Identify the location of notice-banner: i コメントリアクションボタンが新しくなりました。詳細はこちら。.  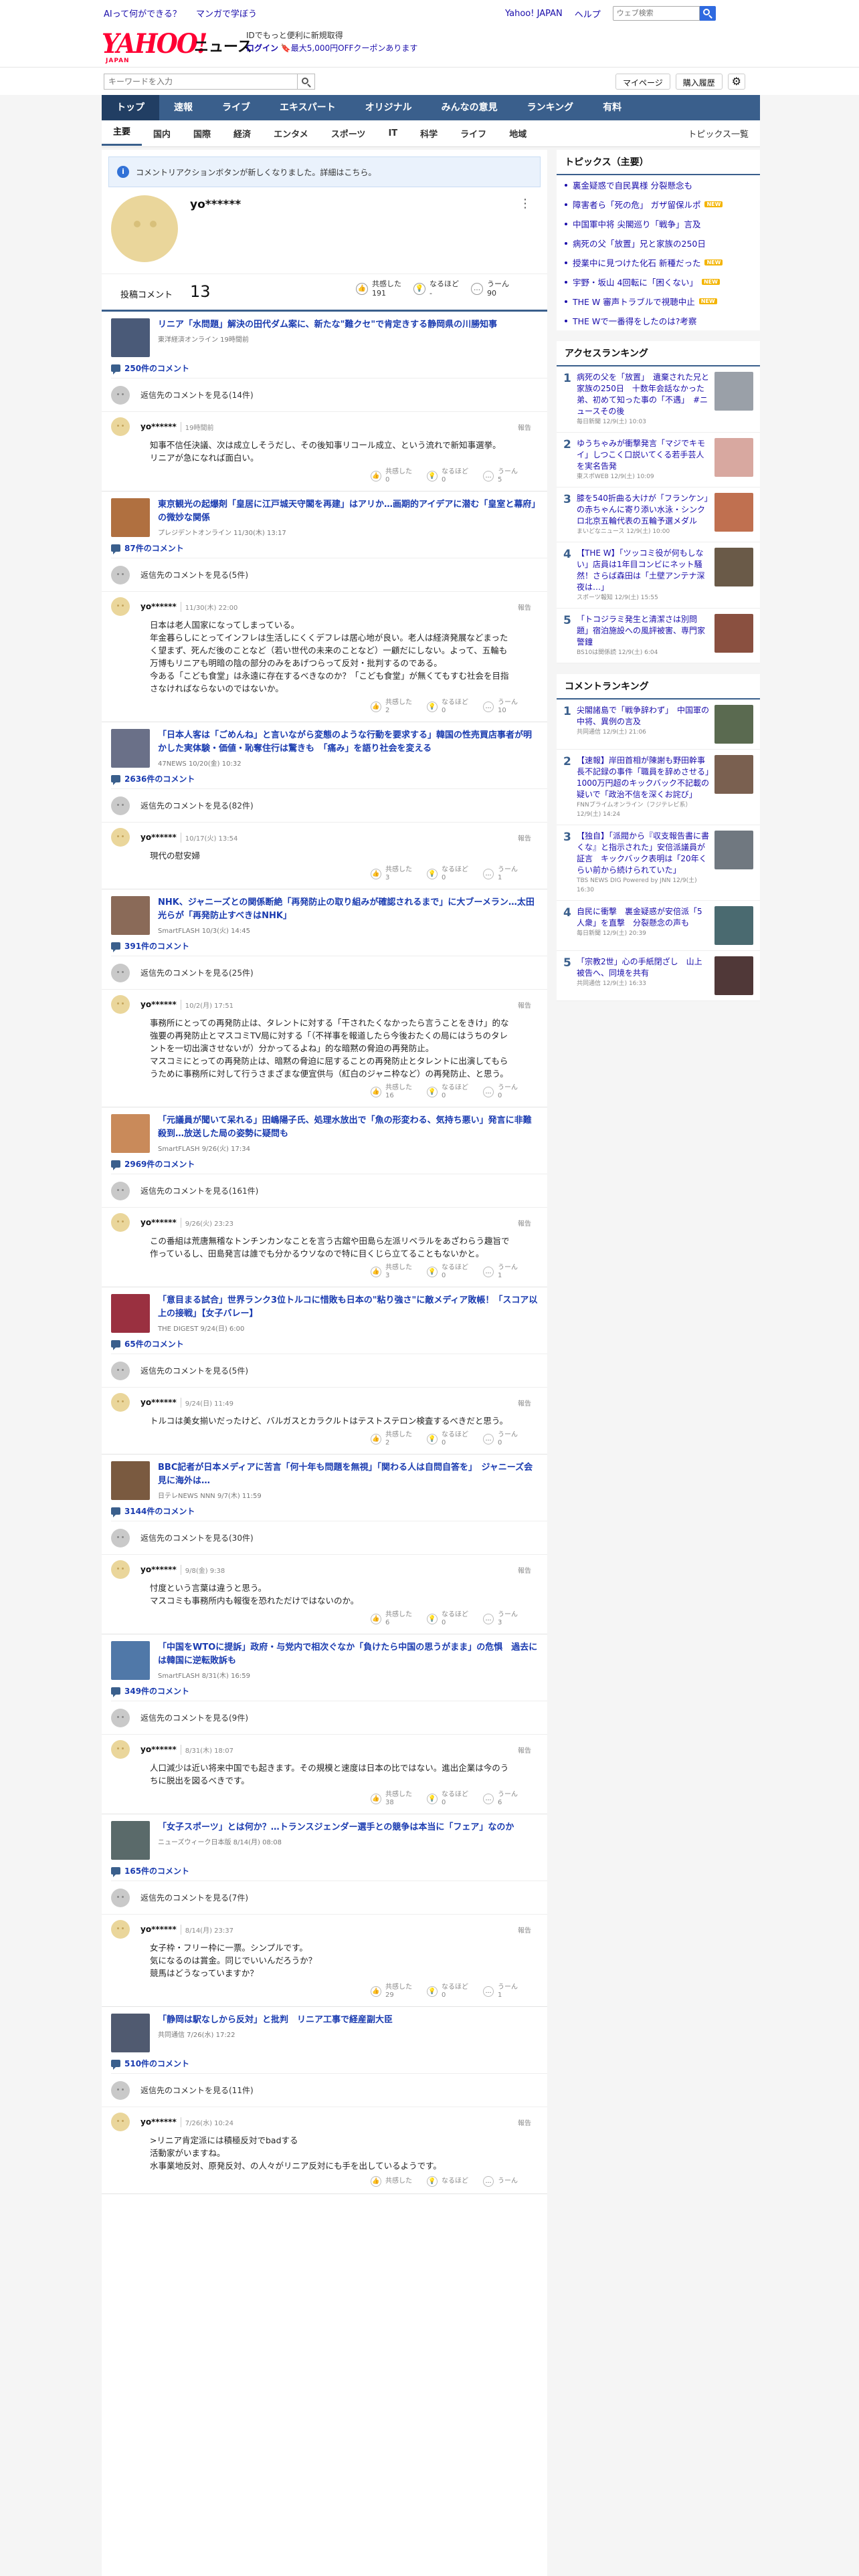
(324, 171).